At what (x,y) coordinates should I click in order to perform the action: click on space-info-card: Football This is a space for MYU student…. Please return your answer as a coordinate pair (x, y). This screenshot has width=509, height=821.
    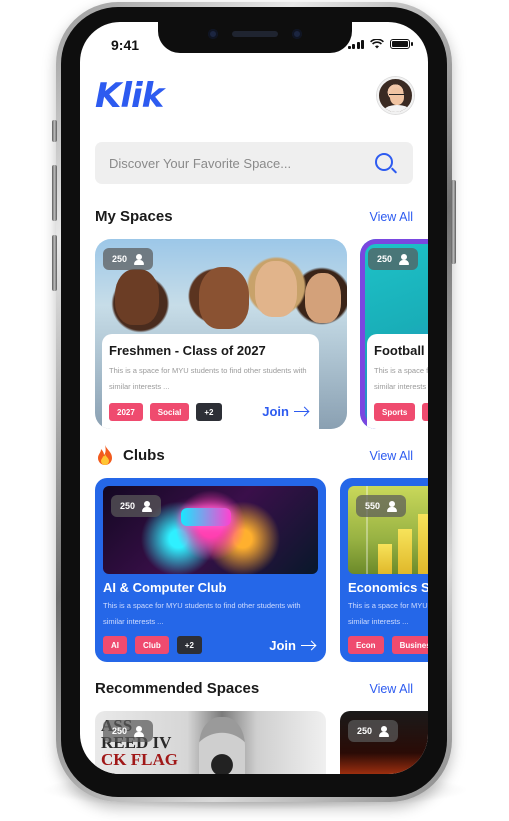
    Looking at the image, I should click on (397, 381).